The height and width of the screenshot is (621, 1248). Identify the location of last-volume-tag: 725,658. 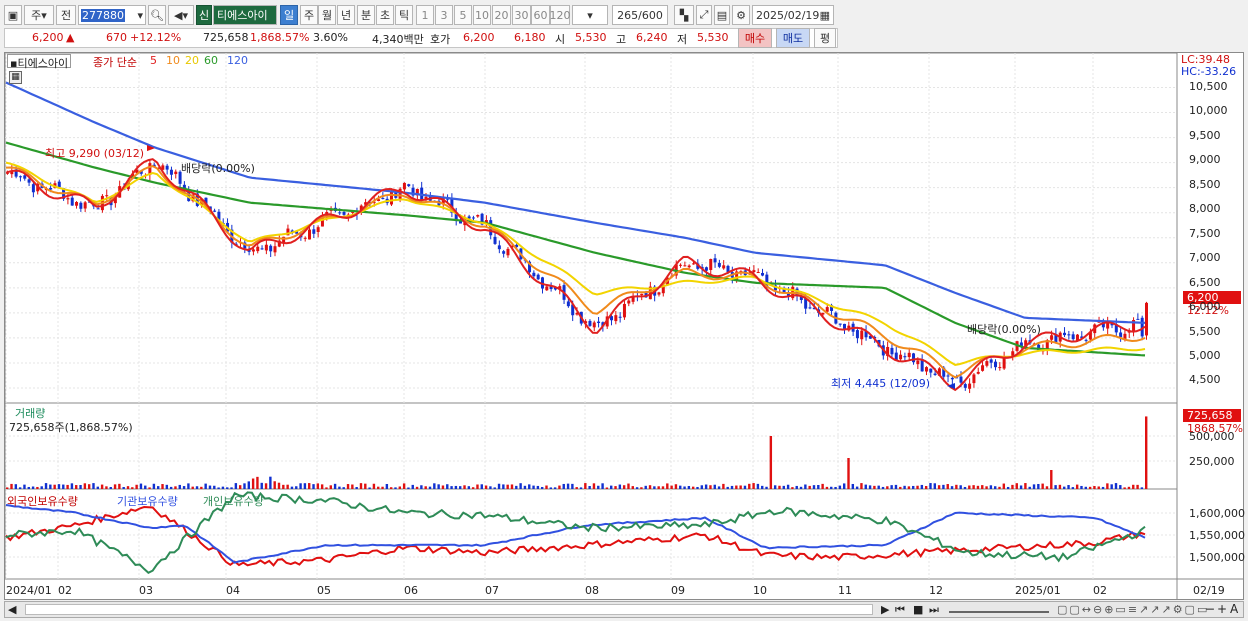
(1212, 415).